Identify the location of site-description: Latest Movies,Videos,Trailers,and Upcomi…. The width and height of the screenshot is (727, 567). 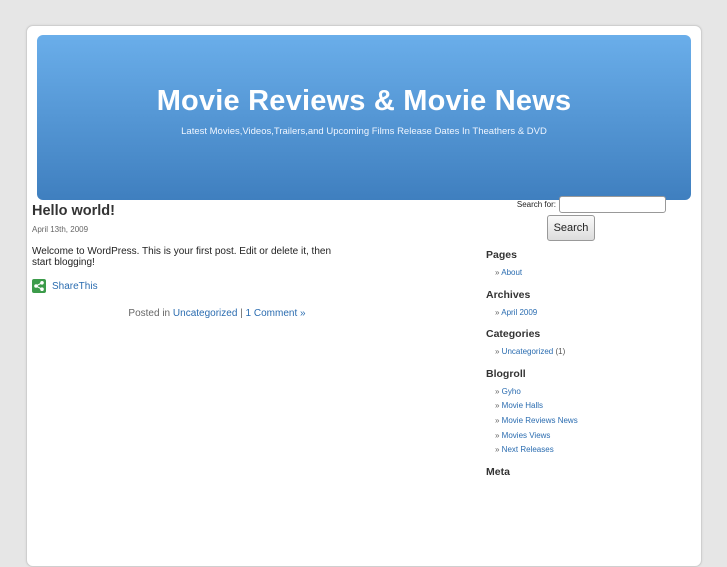
(364, 131).